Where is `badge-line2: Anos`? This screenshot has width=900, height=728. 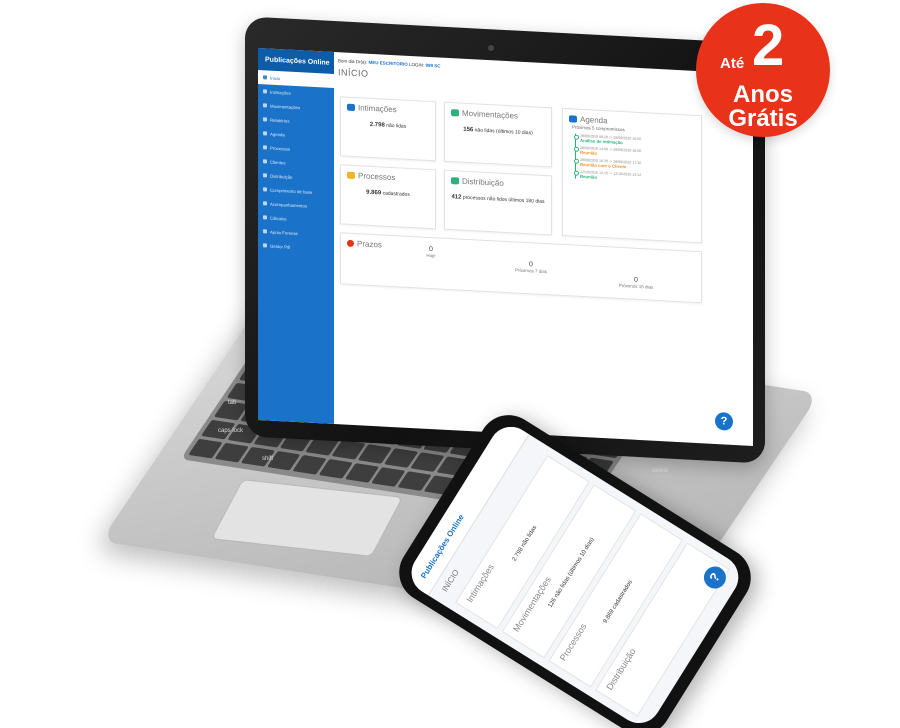
badge-line2: Anos is located at coordinates (763, 94).